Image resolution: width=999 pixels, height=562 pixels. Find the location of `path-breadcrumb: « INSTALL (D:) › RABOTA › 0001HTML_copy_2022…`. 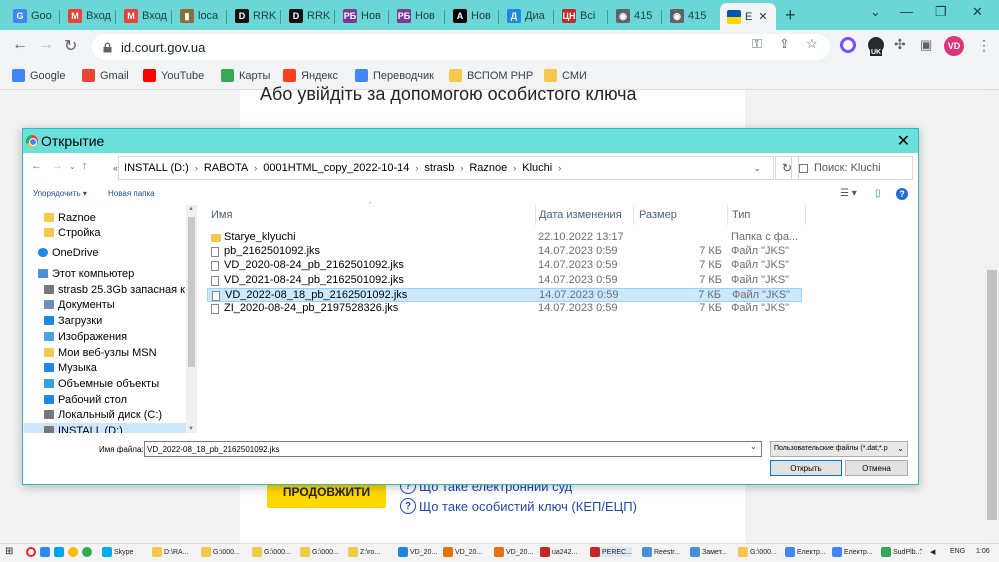

path-breadcrumb: « INSTALL (D:) › RABOTA › 0001HTML_copy_2022… is located at coordinates (443, 168).